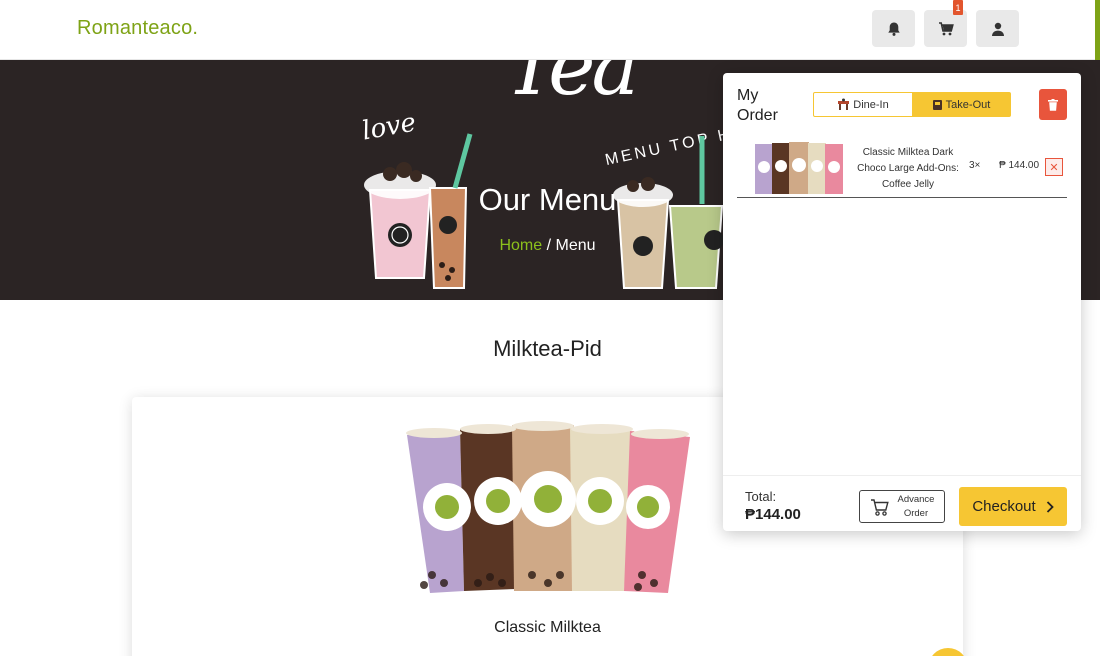 Image resolution: width=1100 pixels, height=656 pixels. What do you see at coordinates (773, 514) in the screenshot?
I see `total-value: ₱144.00` at bounding box center [773, 514].